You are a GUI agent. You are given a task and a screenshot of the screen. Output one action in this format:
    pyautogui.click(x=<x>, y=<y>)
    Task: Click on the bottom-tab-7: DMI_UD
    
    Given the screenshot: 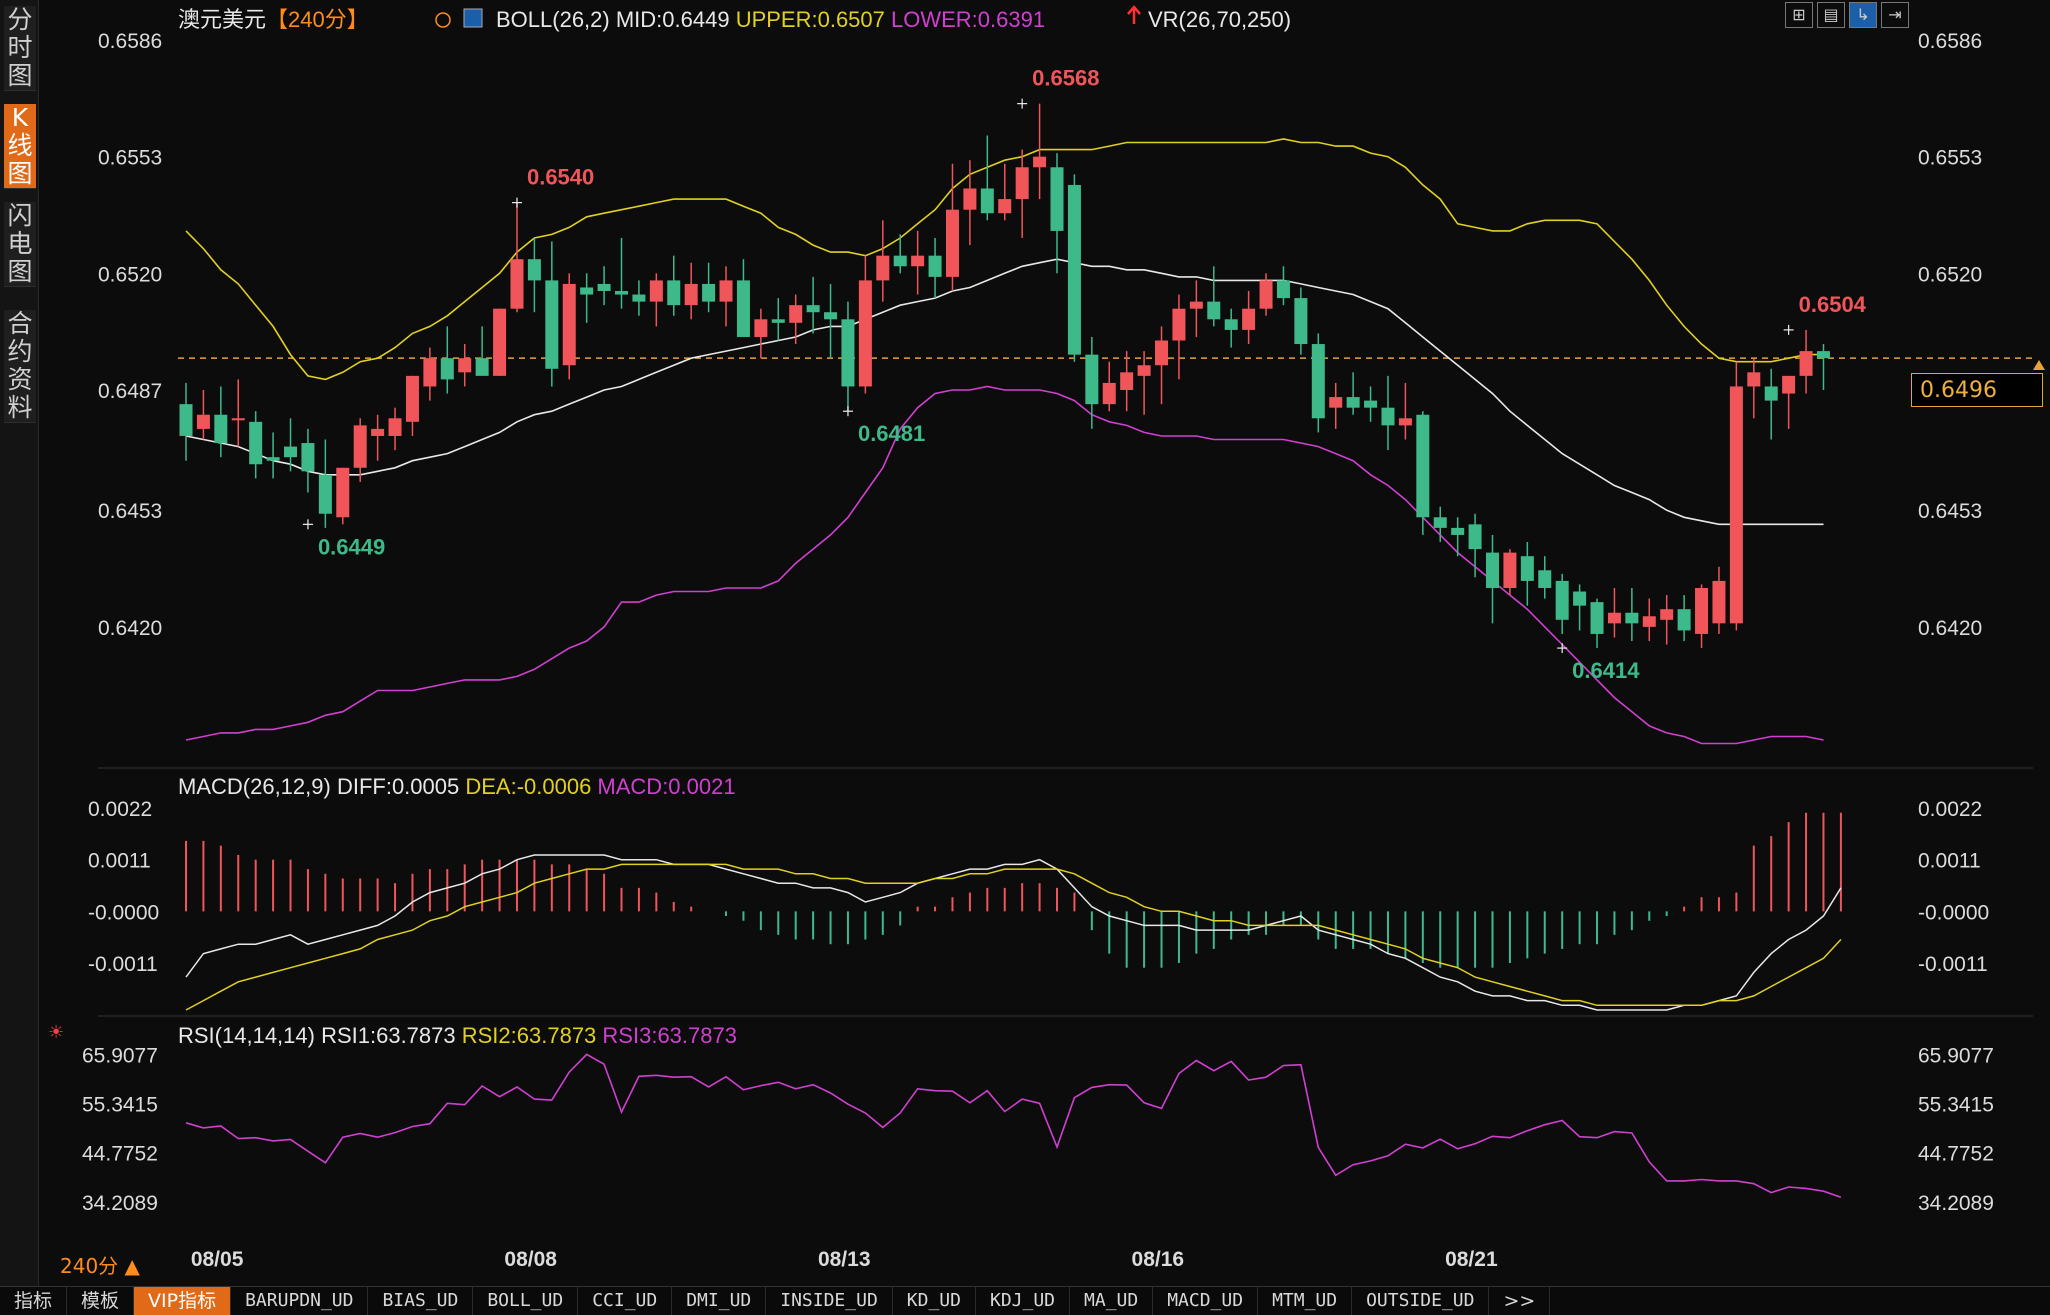 What is the action you would take?
    pyautogui.click(x=719, y=1301)
    